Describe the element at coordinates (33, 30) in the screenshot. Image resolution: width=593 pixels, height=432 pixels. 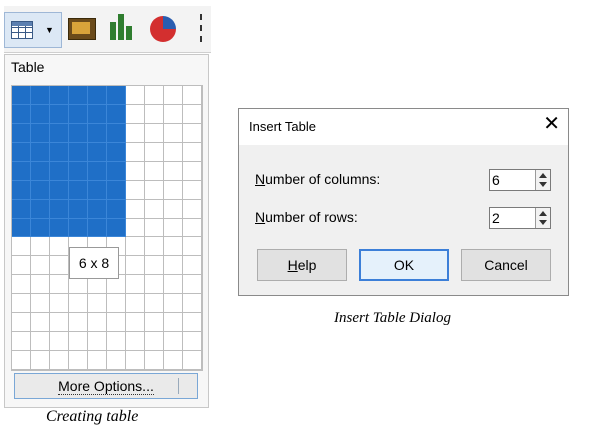
I see `insert-table-button: ▼` at that location.